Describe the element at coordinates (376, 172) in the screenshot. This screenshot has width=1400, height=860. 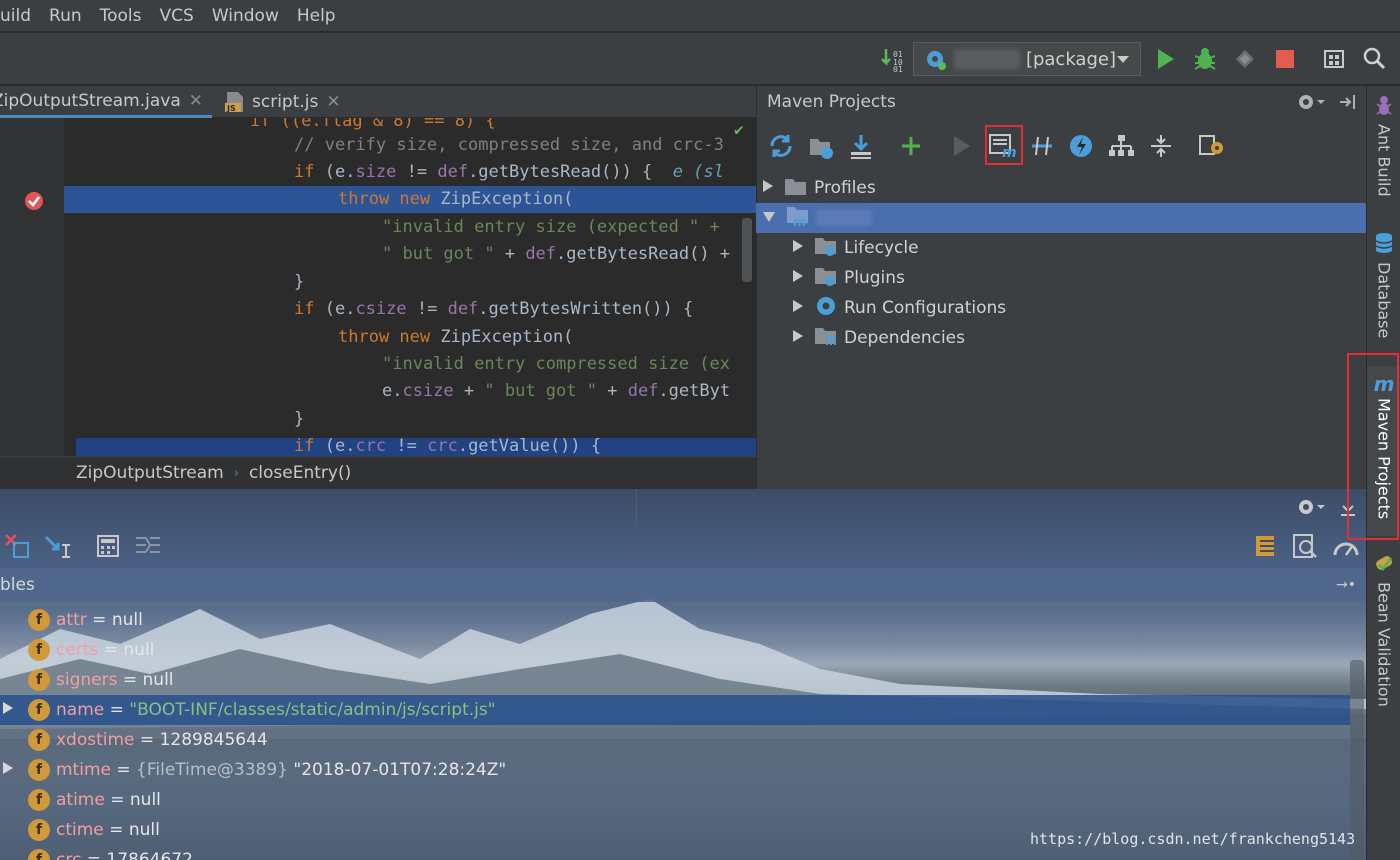
I see `code-field: size` at that location.